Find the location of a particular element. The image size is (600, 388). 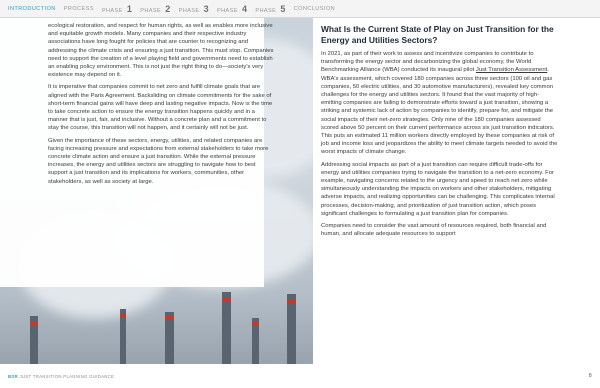

footer-brand: BSR is located at coordinates (13, 376).